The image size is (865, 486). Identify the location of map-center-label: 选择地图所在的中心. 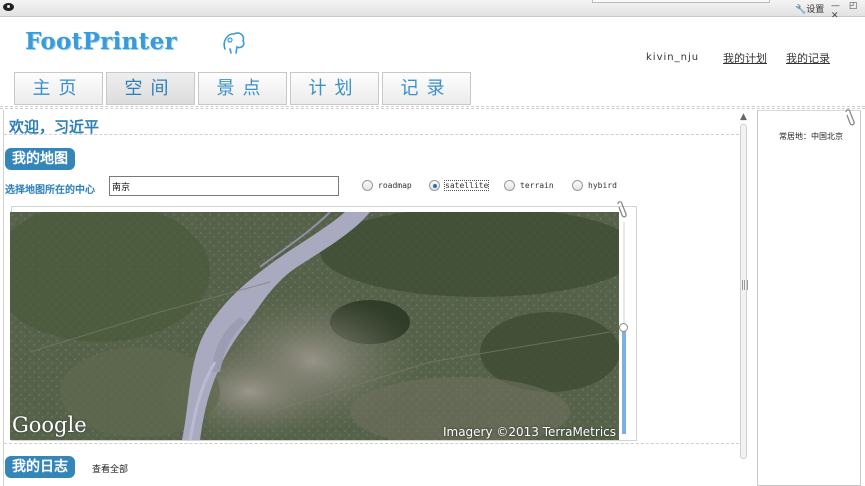
(50, 190).